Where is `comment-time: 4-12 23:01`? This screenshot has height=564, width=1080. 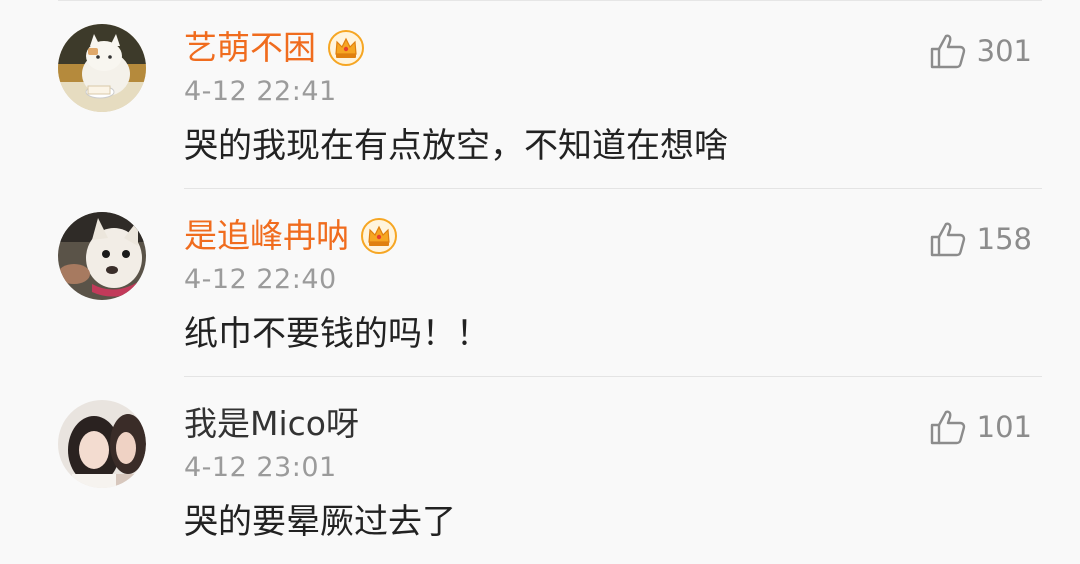 comment-time: 4-12 23:01 is located at coordinates (260, 467).